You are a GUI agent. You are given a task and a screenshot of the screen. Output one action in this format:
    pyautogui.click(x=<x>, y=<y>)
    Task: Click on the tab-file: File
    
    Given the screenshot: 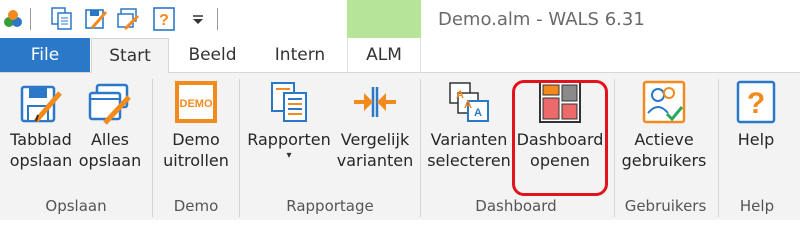 What is the action you would take?
    pyautogui.click(x=45, y=55)
    